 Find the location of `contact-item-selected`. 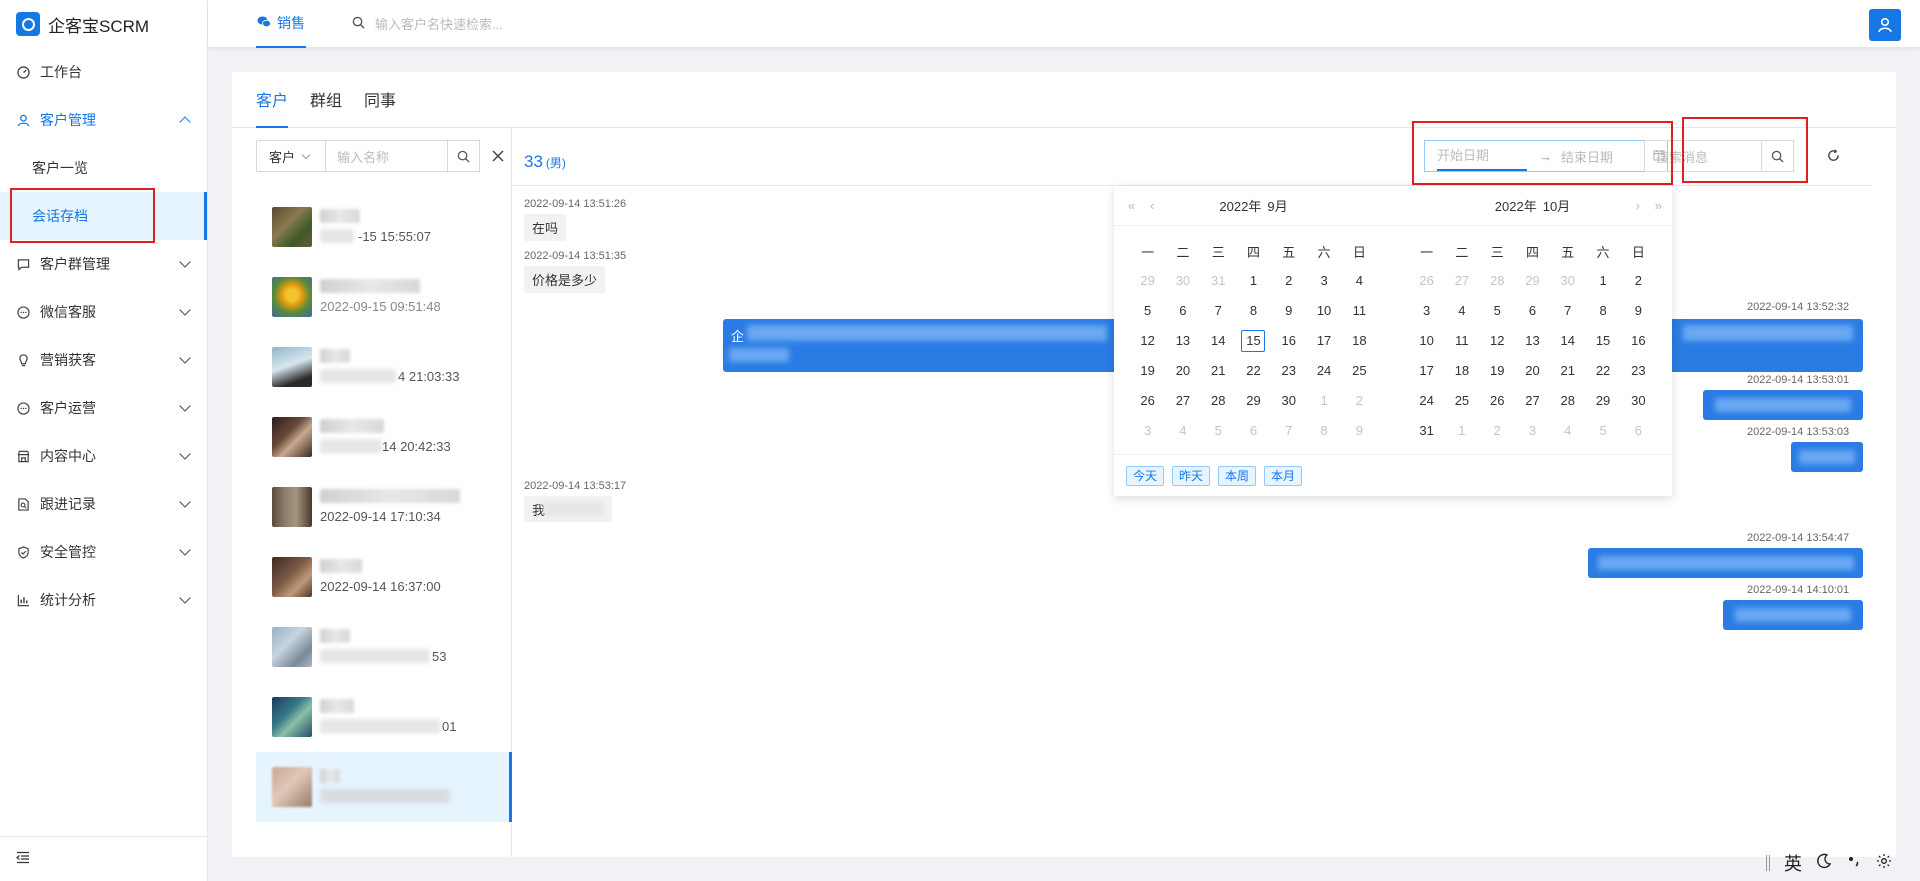

contact-item-selected is located at coordinates (384, 787).